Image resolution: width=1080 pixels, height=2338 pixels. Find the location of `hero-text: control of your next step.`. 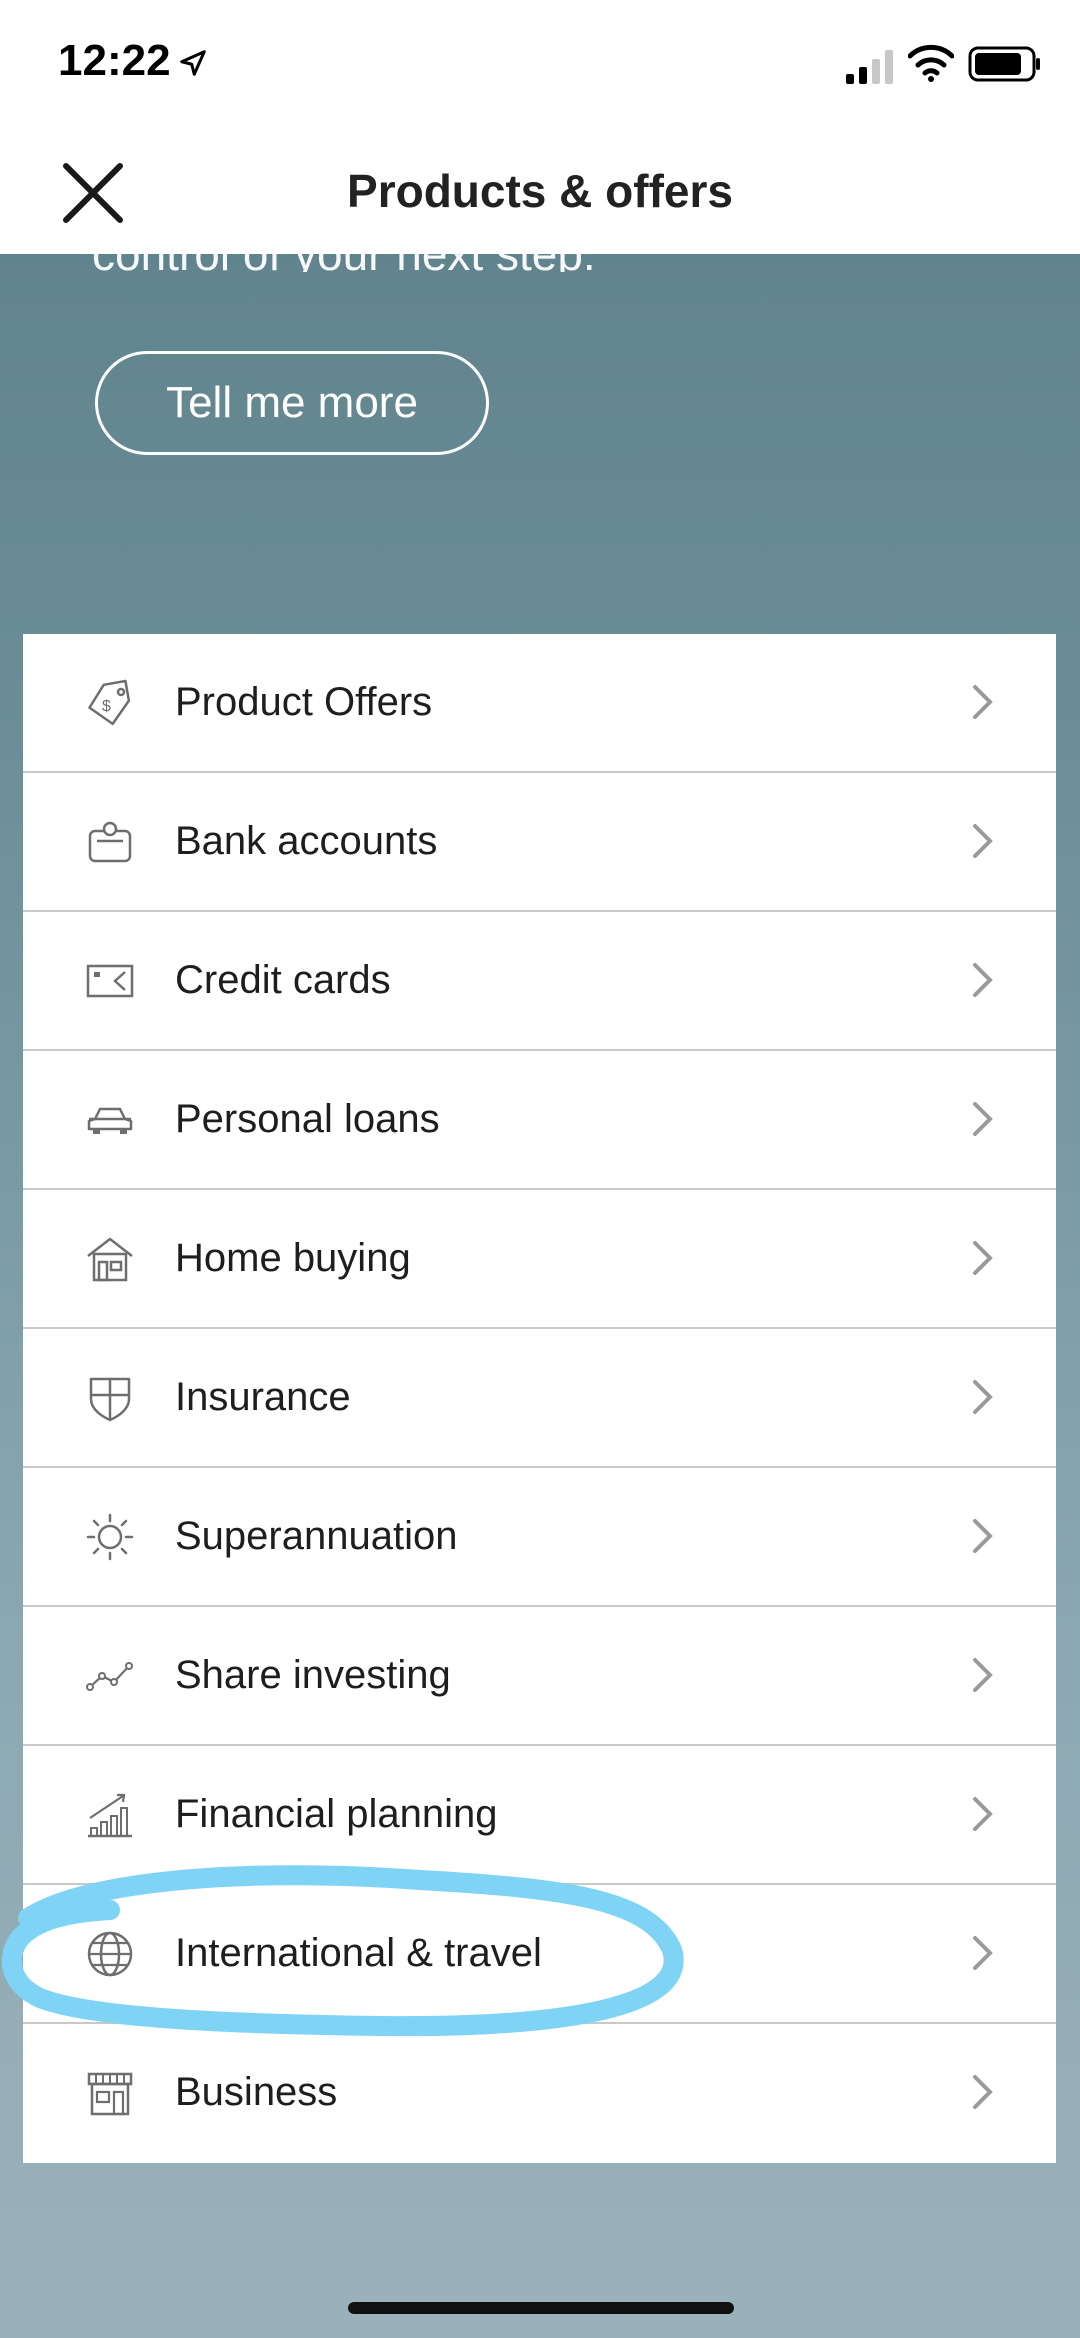

hero-text: control of your next step. is located at coordinates (344, 263).